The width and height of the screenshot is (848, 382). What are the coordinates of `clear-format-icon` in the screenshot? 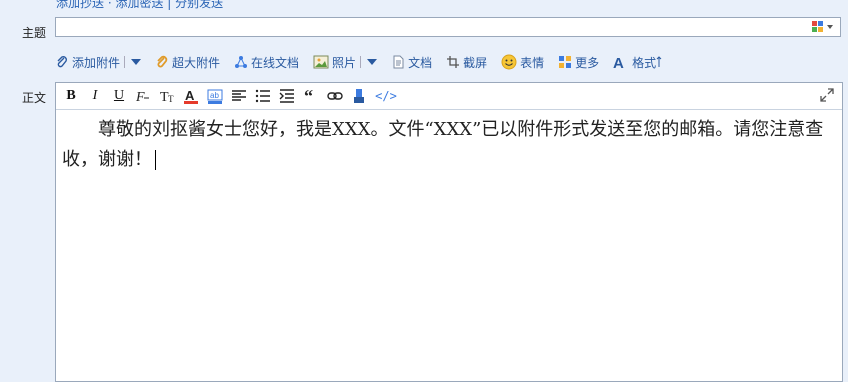 It's located at (359, 96).